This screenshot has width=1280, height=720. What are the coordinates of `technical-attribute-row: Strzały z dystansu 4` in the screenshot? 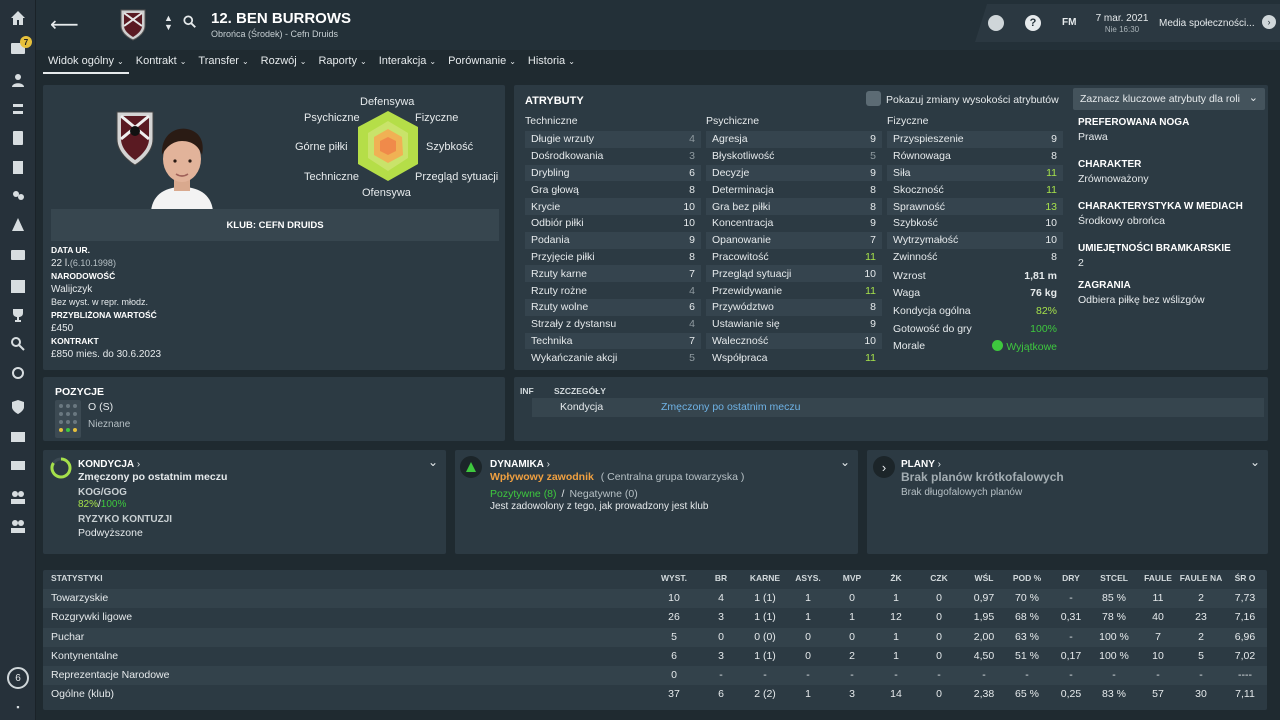 It's located at (613, 324).